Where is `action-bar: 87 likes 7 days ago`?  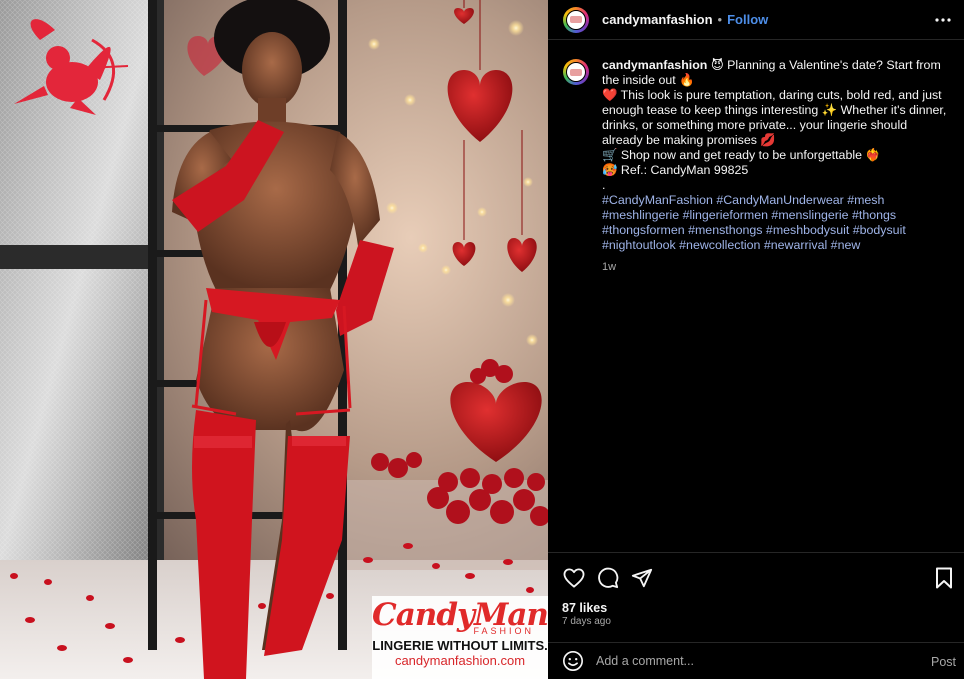 action-bar: 87 likes 7 days ago is located at coordinates (756, 597).